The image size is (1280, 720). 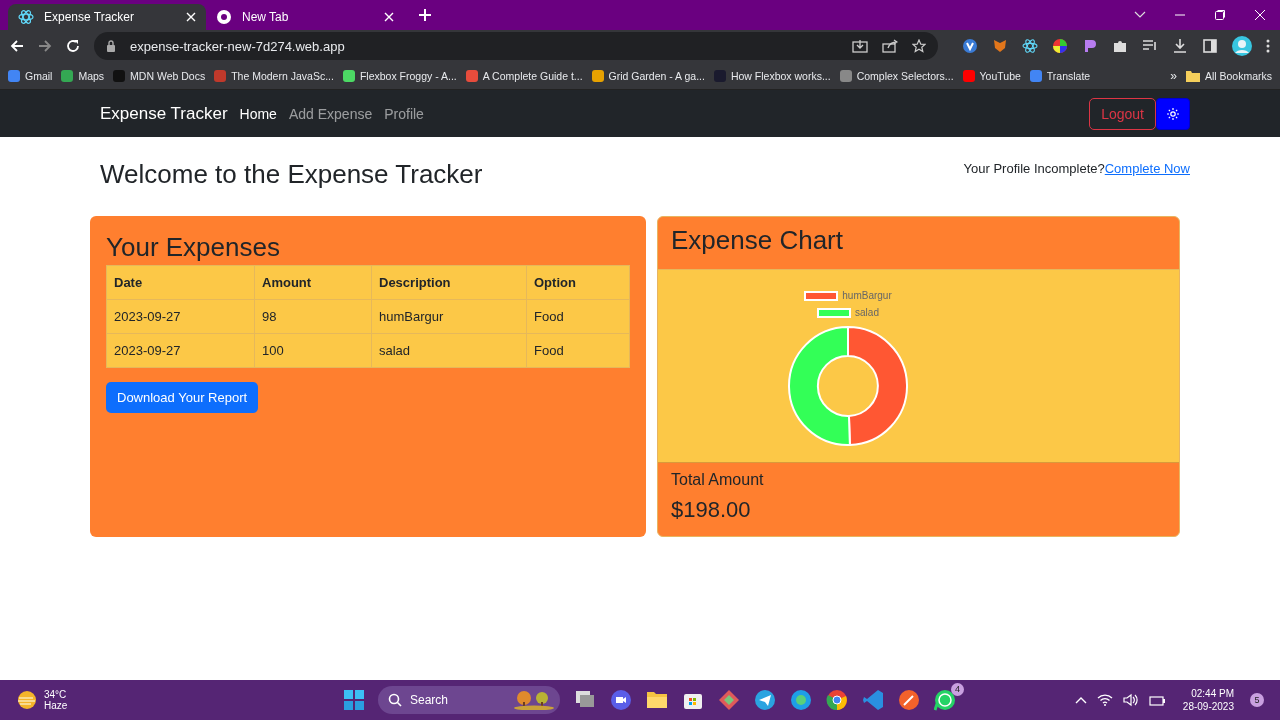 I want to click on page-heading: Welcome to the Expense Tracker, so click(x=291, y=174).